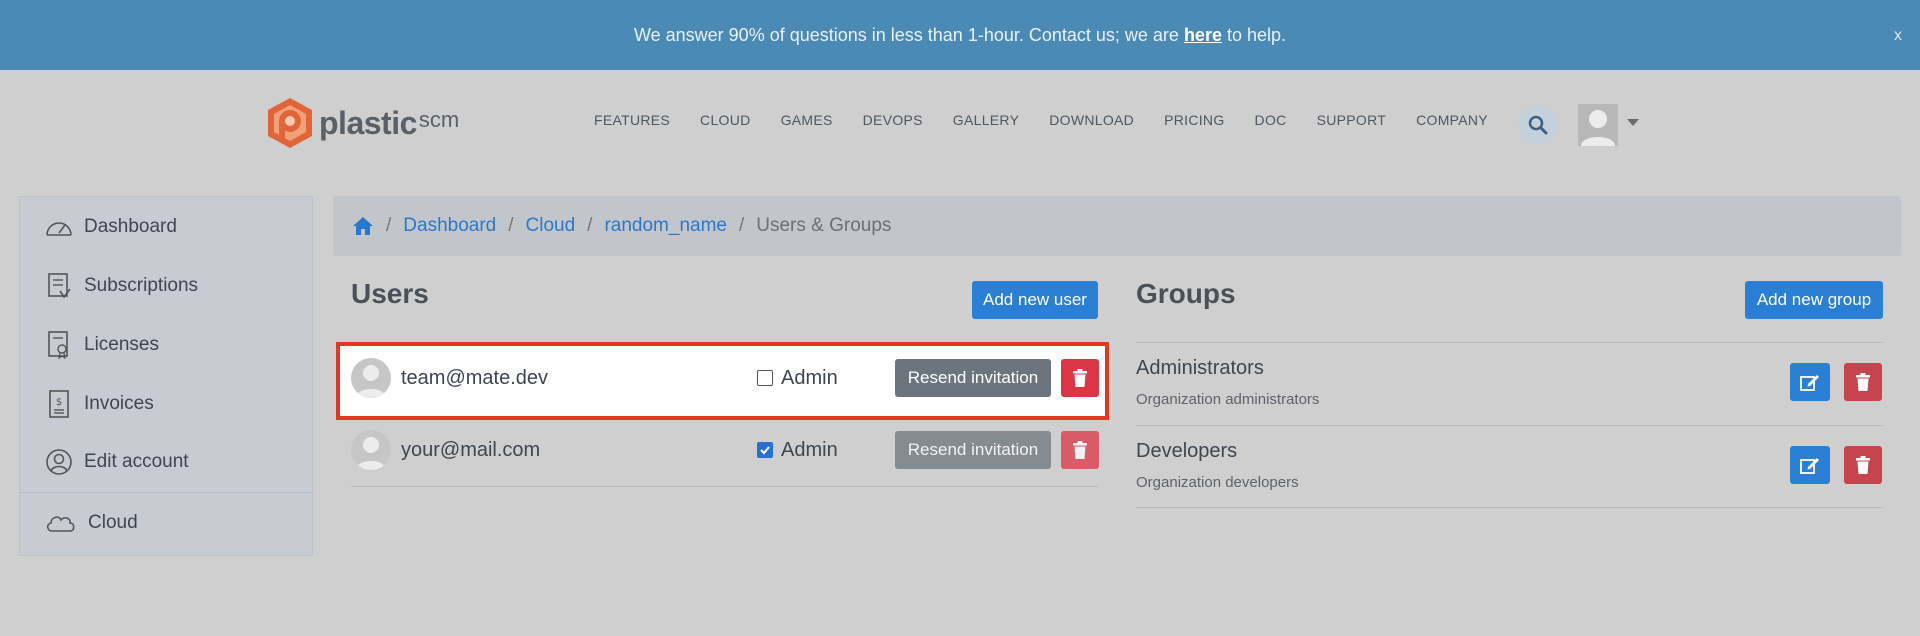 This screenshot has height=636, width=1920. I want to click on groups-title: Groups, so click(1186, 293).